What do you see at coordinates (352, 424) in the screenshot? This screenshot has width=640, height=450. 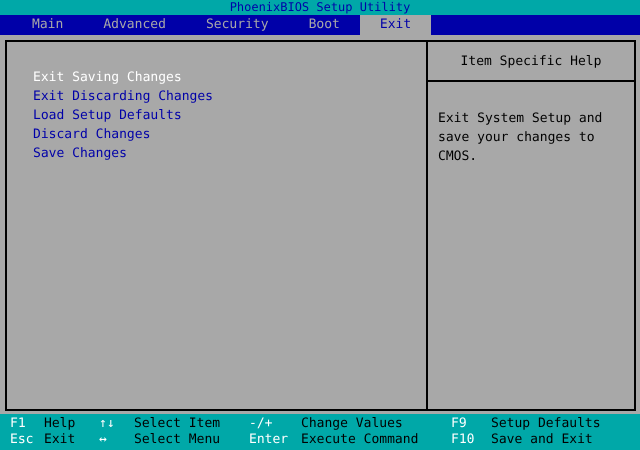 I see `key-action: Change Values` at bounding box center [352, 424].